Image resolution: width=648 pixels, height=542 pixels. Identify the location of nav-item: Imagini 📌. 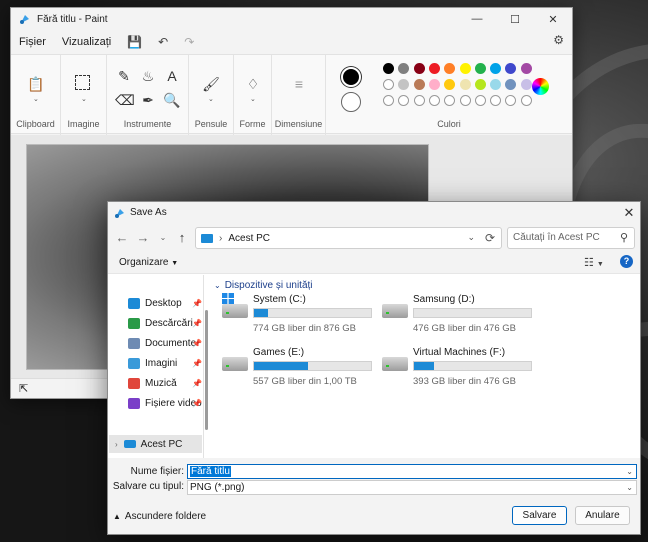
(165, 363).